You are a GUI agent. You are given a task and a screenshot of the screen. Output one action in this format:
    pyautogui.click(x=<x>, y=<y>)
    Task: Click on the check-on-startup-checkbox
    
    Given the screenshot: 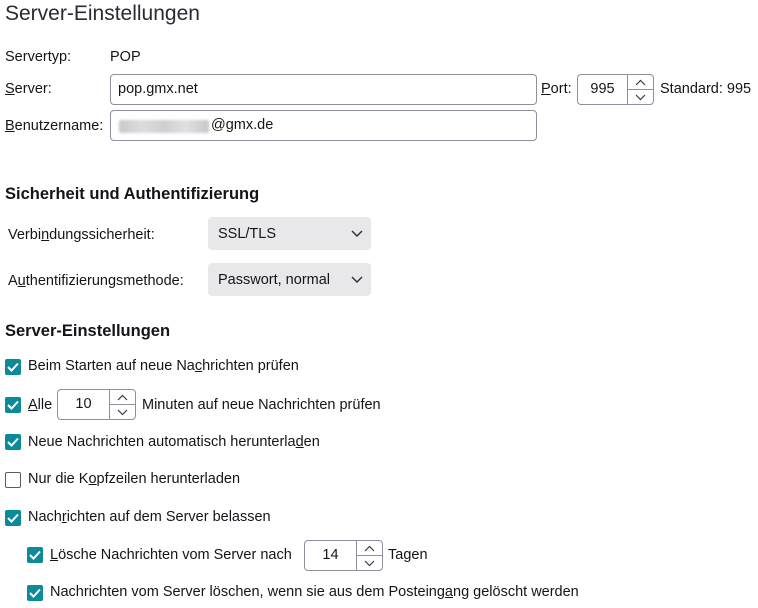 What is the action you would take?
    pyautogui.click(x=13, y=367)
    